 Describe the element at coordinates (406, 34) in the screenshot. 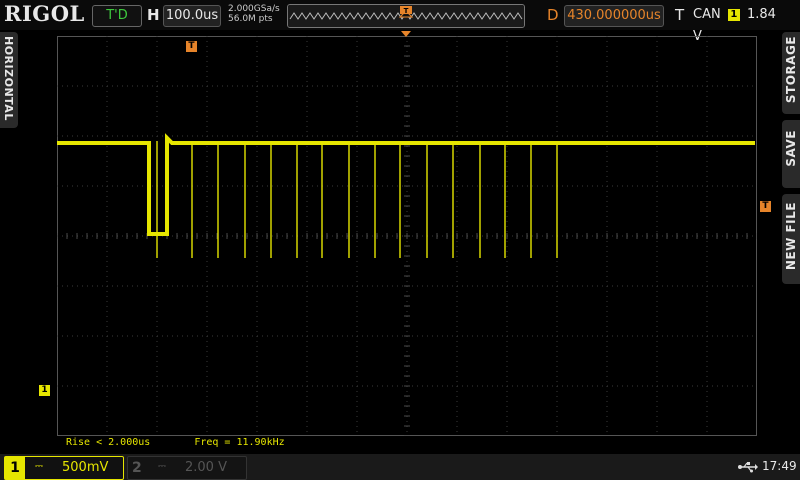

I see `horizontal-center-marker` at that location.